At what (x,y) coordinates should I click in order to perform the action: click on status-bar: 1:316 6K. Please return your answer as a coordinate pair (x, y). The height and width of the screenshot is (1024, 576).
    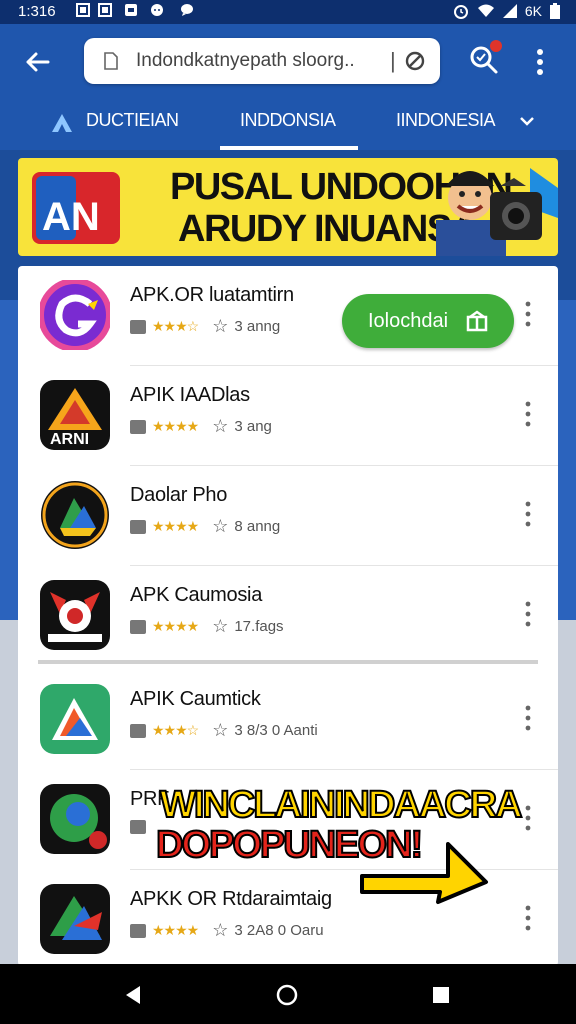
    Looking at the image, I should click on (288, 12).